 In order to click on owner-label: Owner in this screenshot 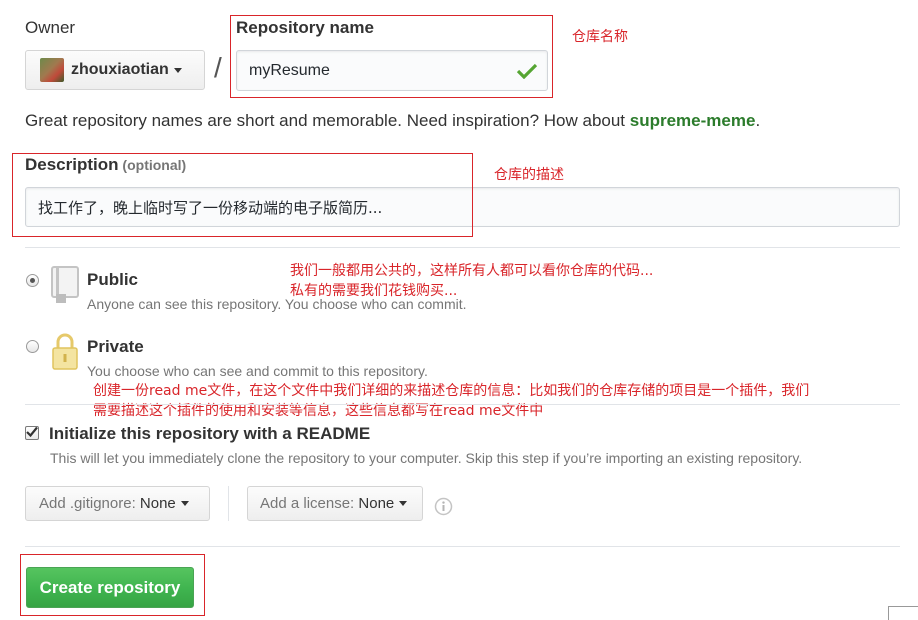, I will do `click(50, 27)`.